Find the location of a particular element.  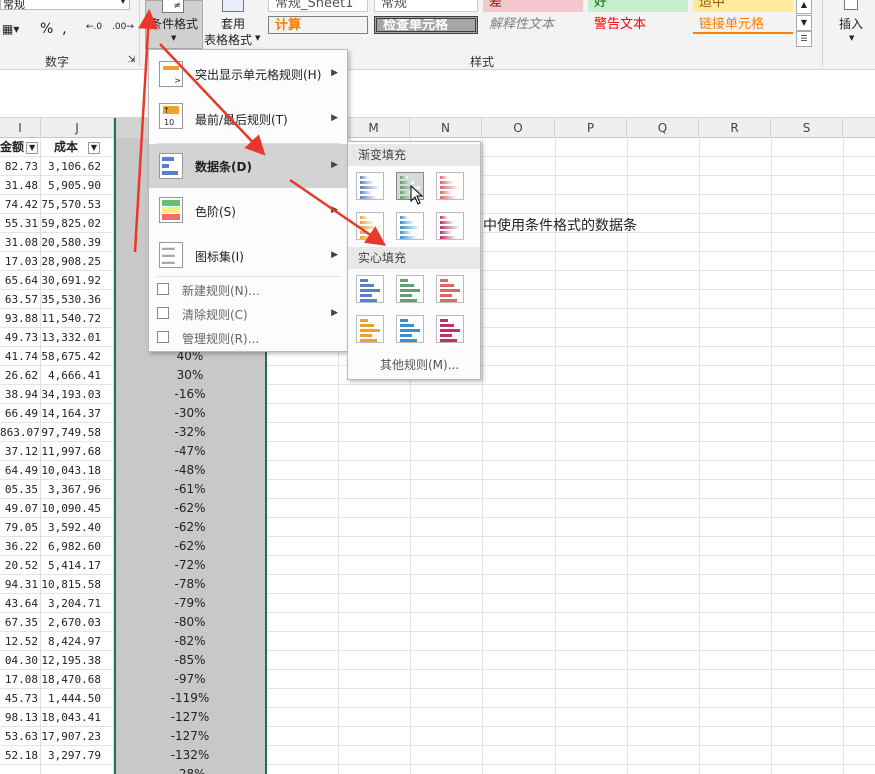

table-cell: 52.18 is located at coordinates (20, 755).